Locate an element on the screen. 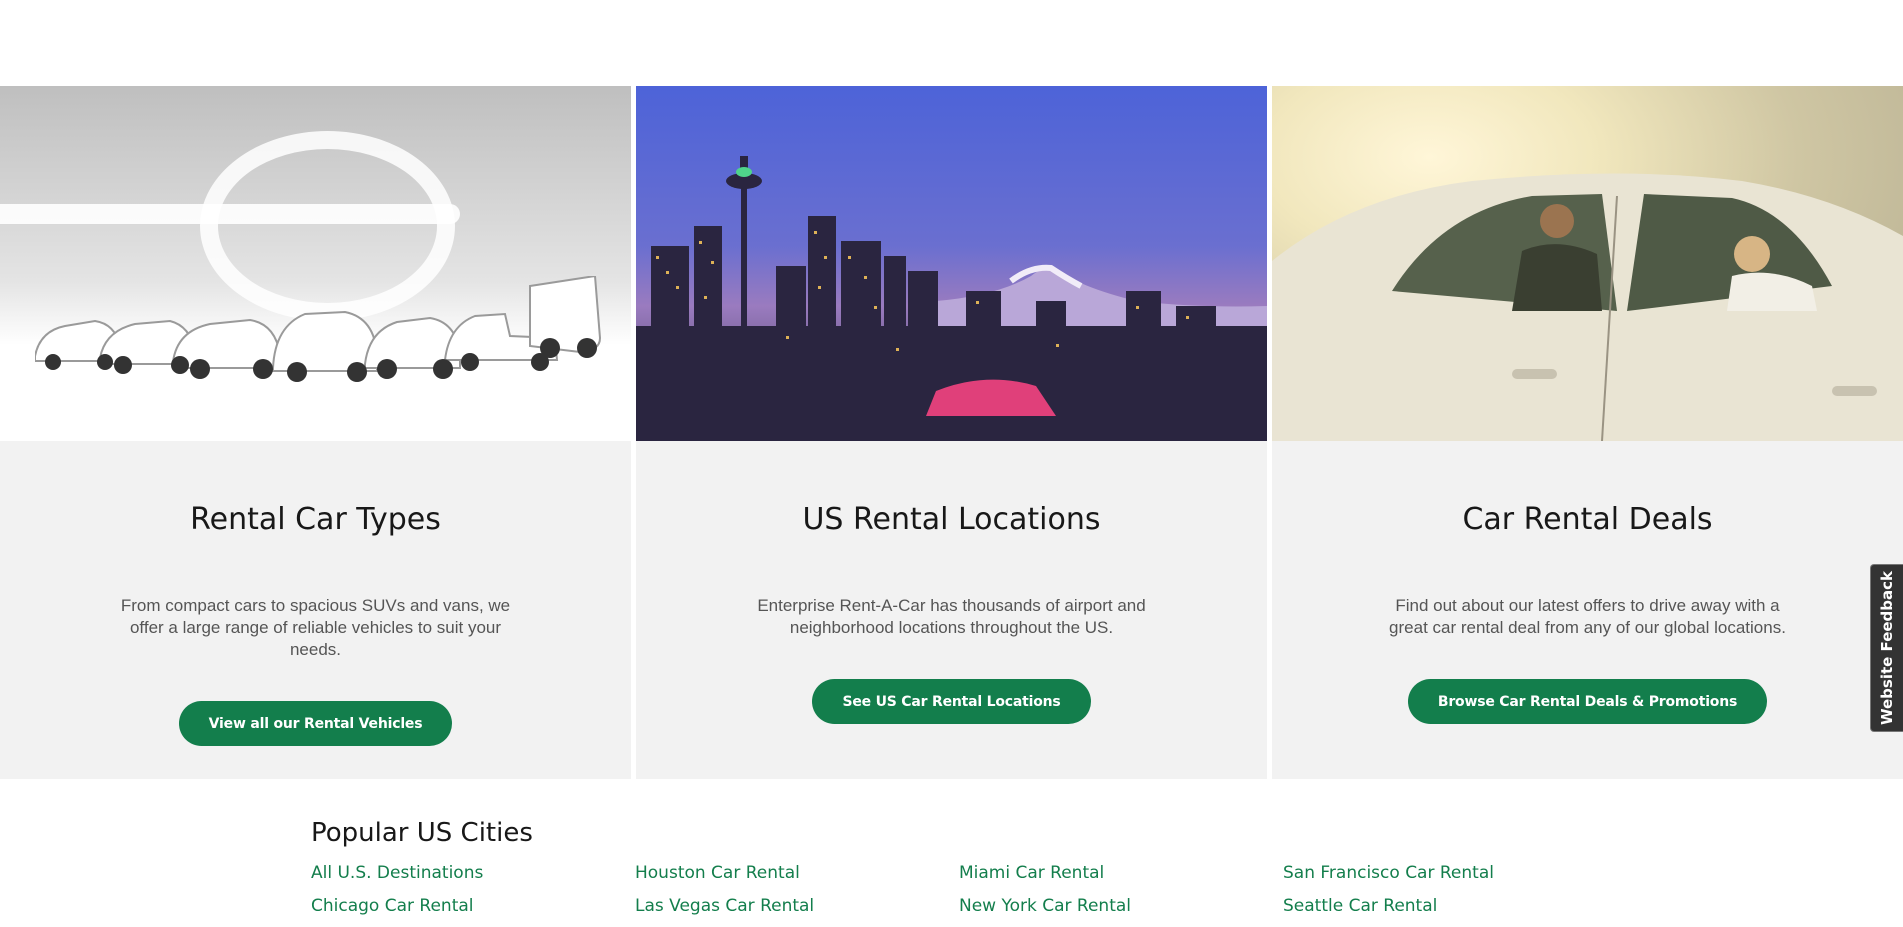  city-link-houston: Houston Car Rental is located at coordinates (797, 873).